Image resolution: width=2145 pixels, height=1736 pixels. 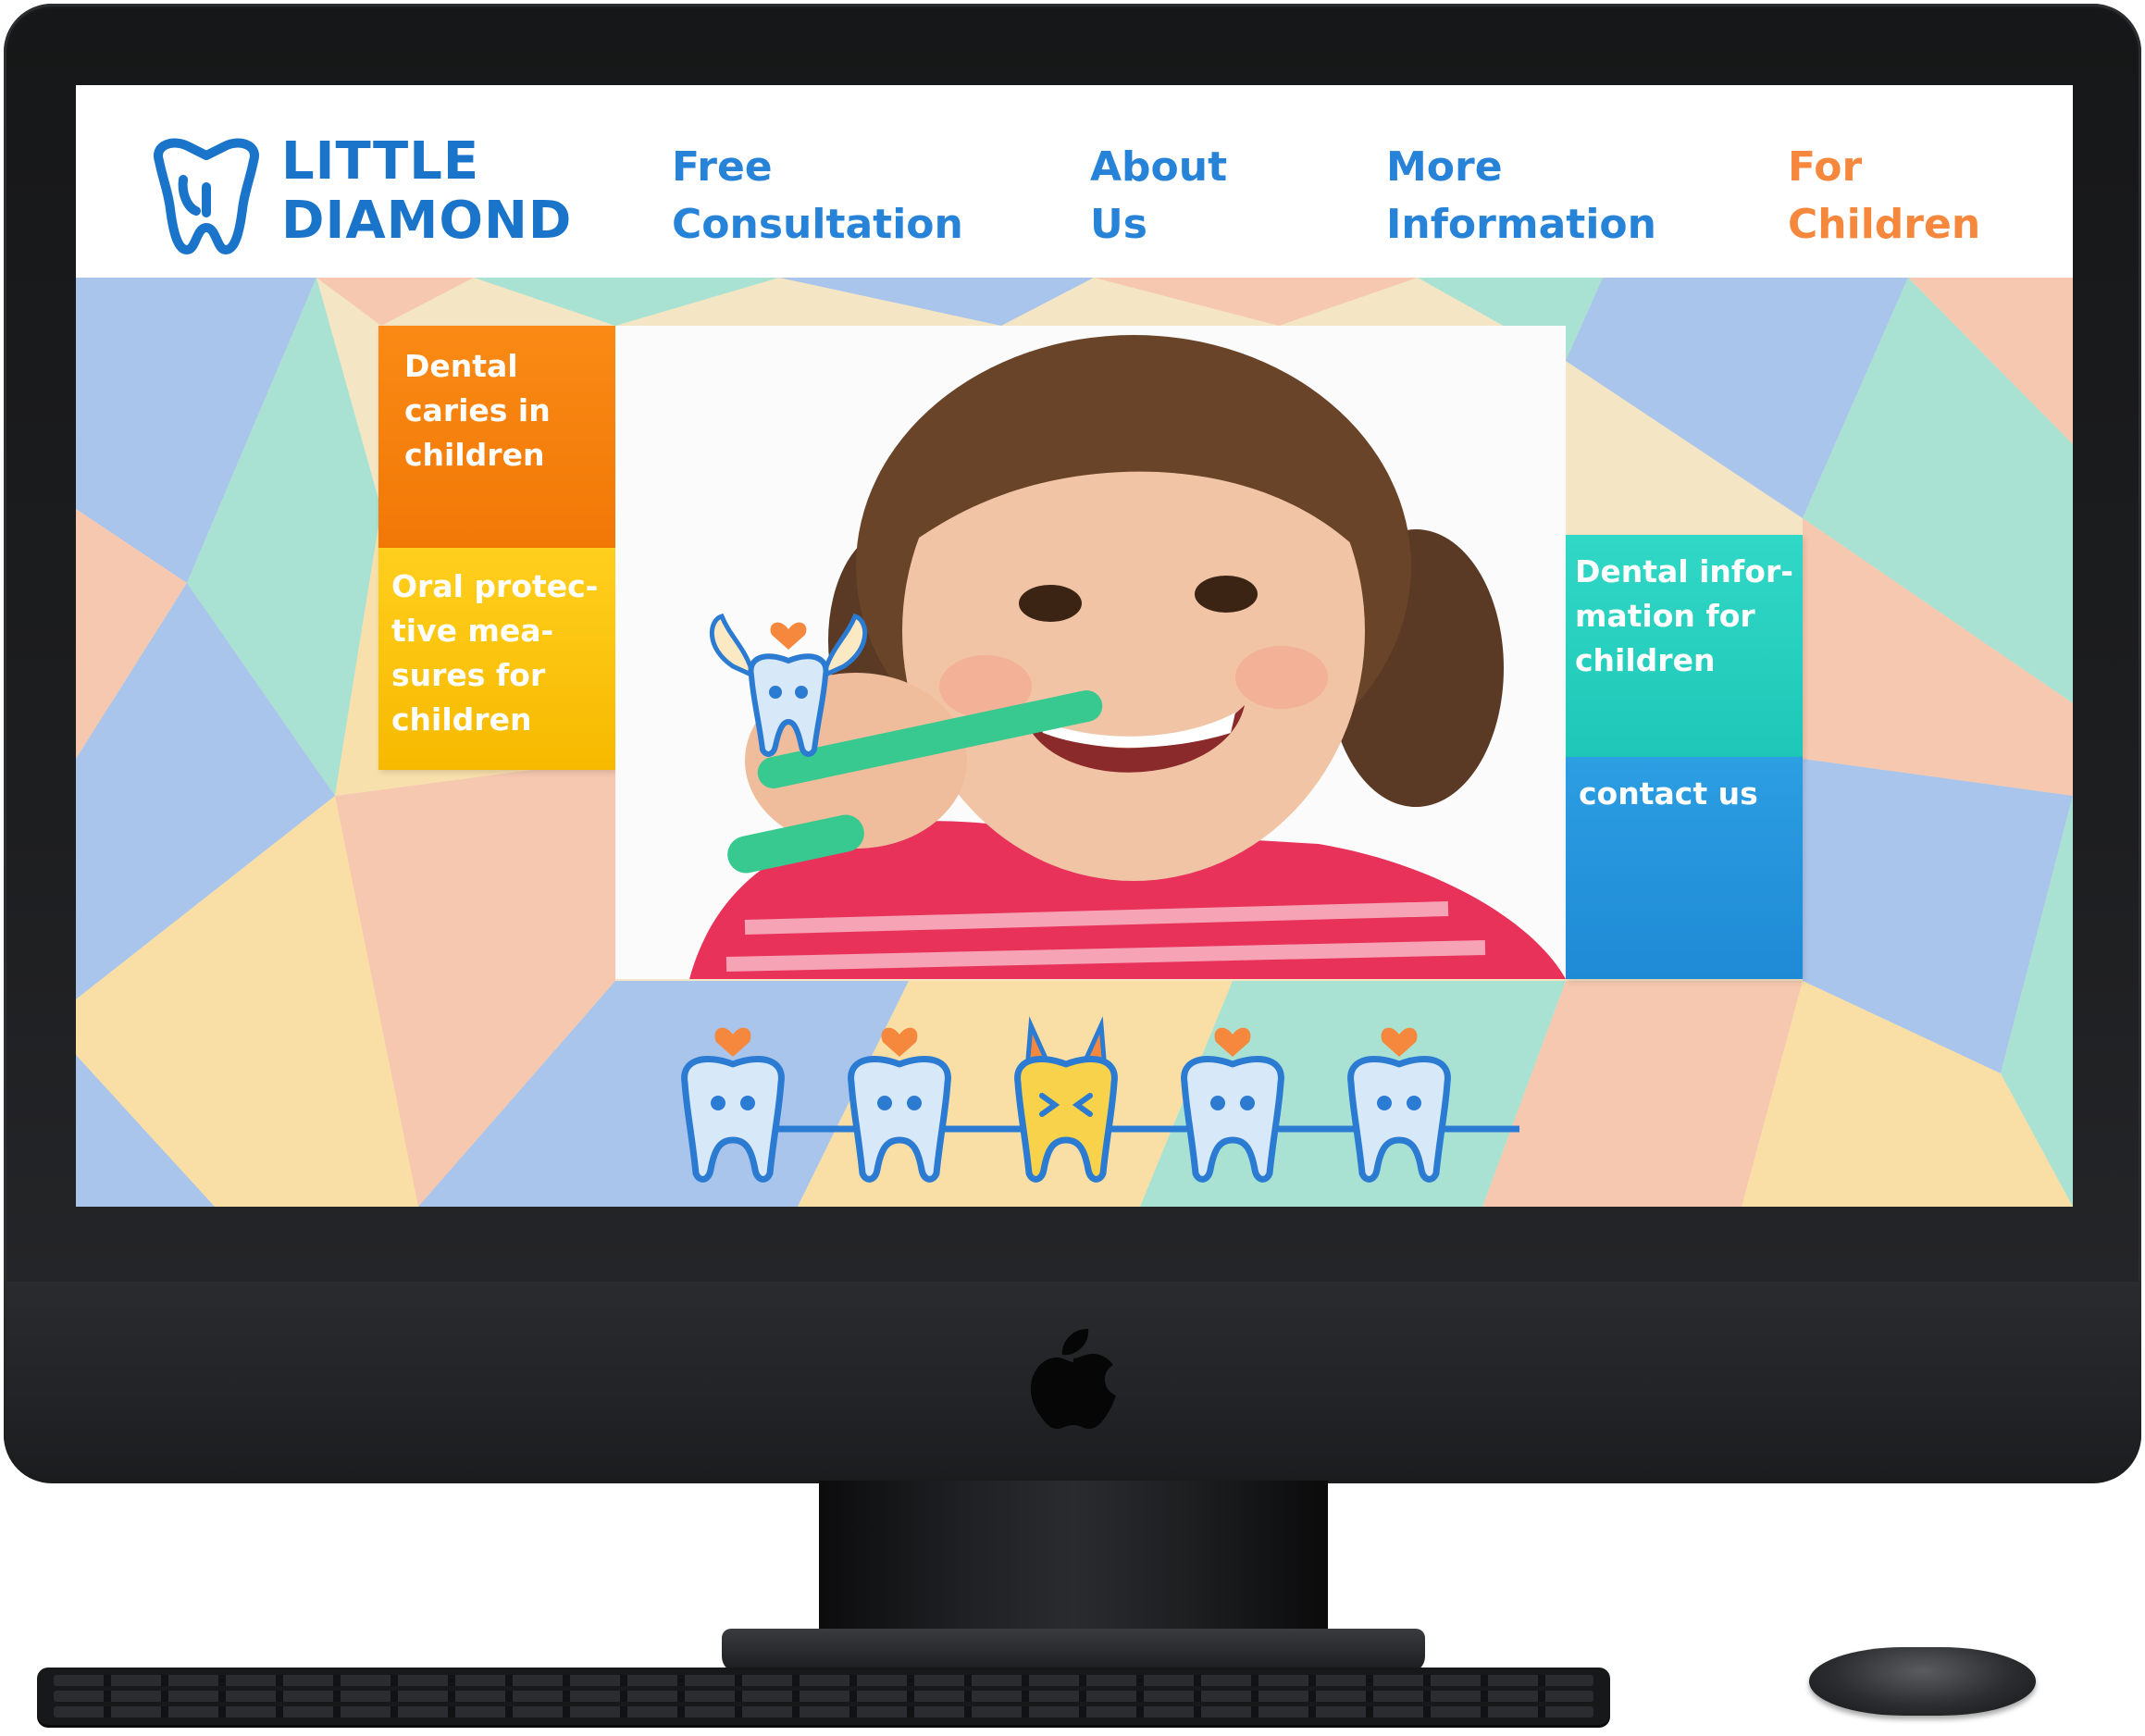 What do you see at coordinates (1159, 167) in the screenshot?
I see `nav-label-line1: About` at bounding box center [1159, 167].